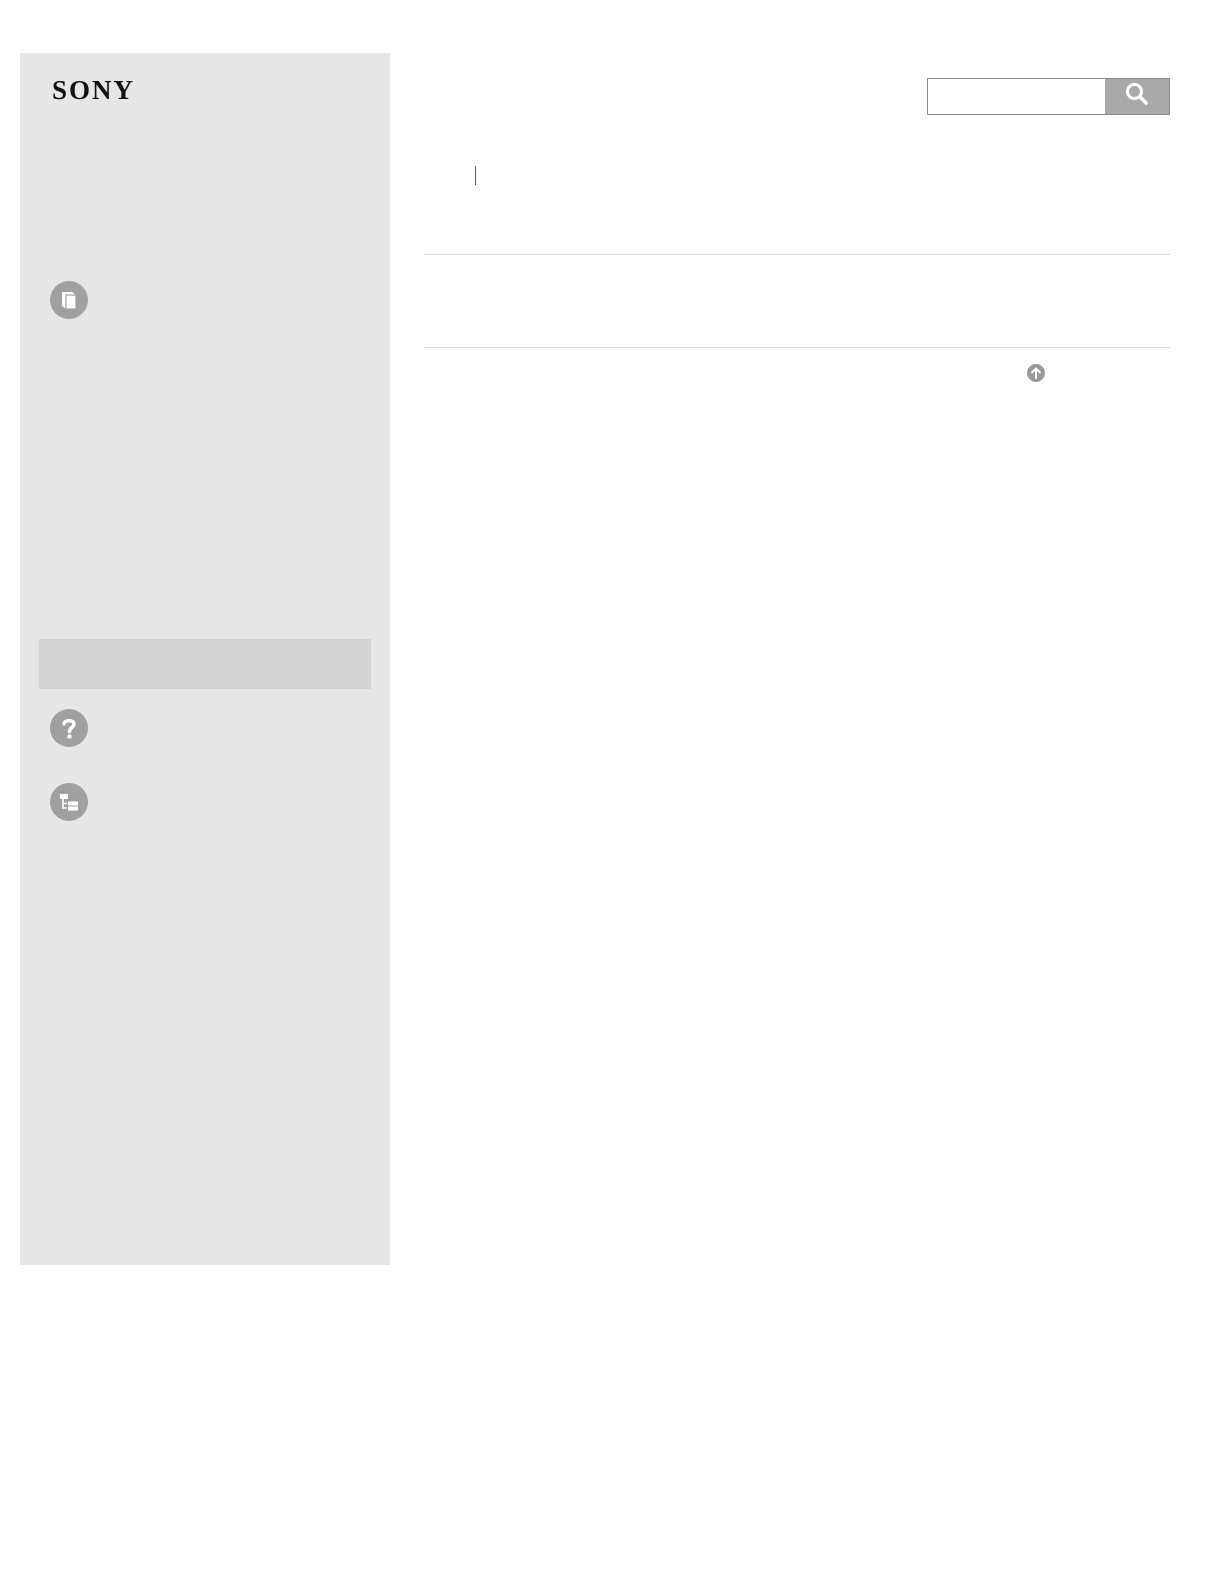 The width and height of the screenshot is (1225, 1585). What do you see at coordinates (1017, 96) in the screenshot?
I see `search-input` at bounding box center [1017, 96].